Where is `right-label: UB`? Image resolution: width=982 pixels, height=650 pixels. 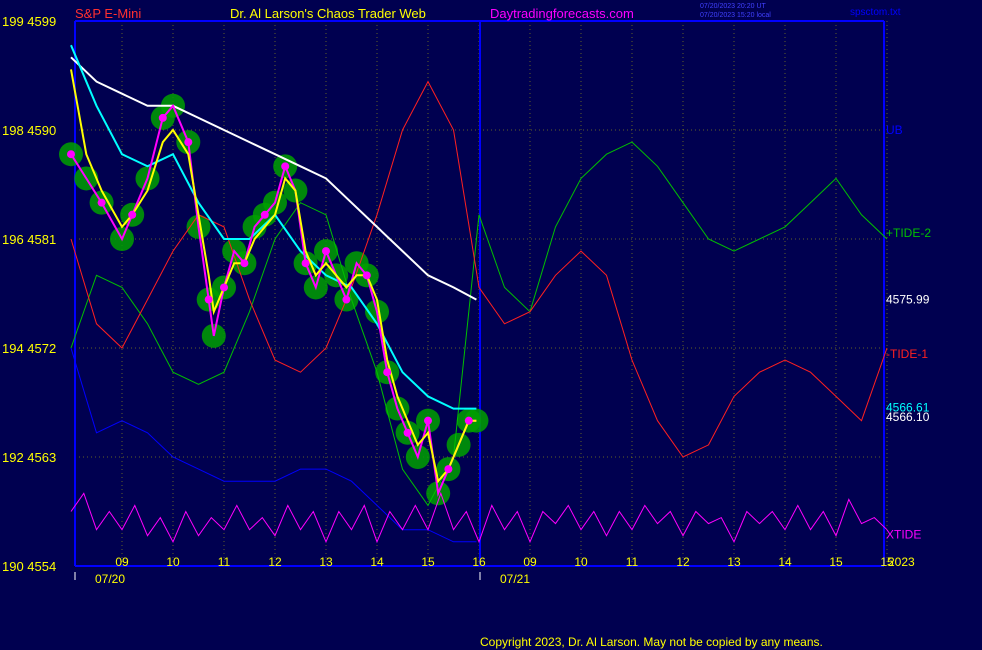 right-label: UB is located at coordinates (894, 130).